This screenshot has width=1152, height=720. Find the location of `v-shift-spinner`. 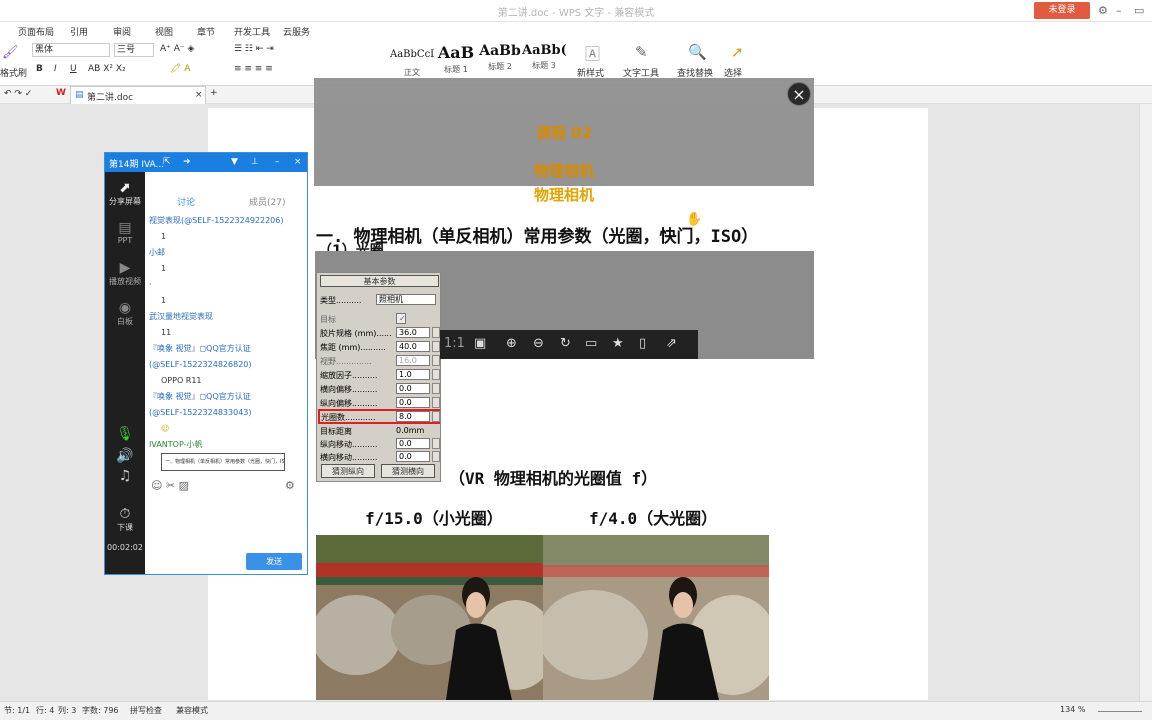

v-shift-spinner is located at coordinates (436, 402).